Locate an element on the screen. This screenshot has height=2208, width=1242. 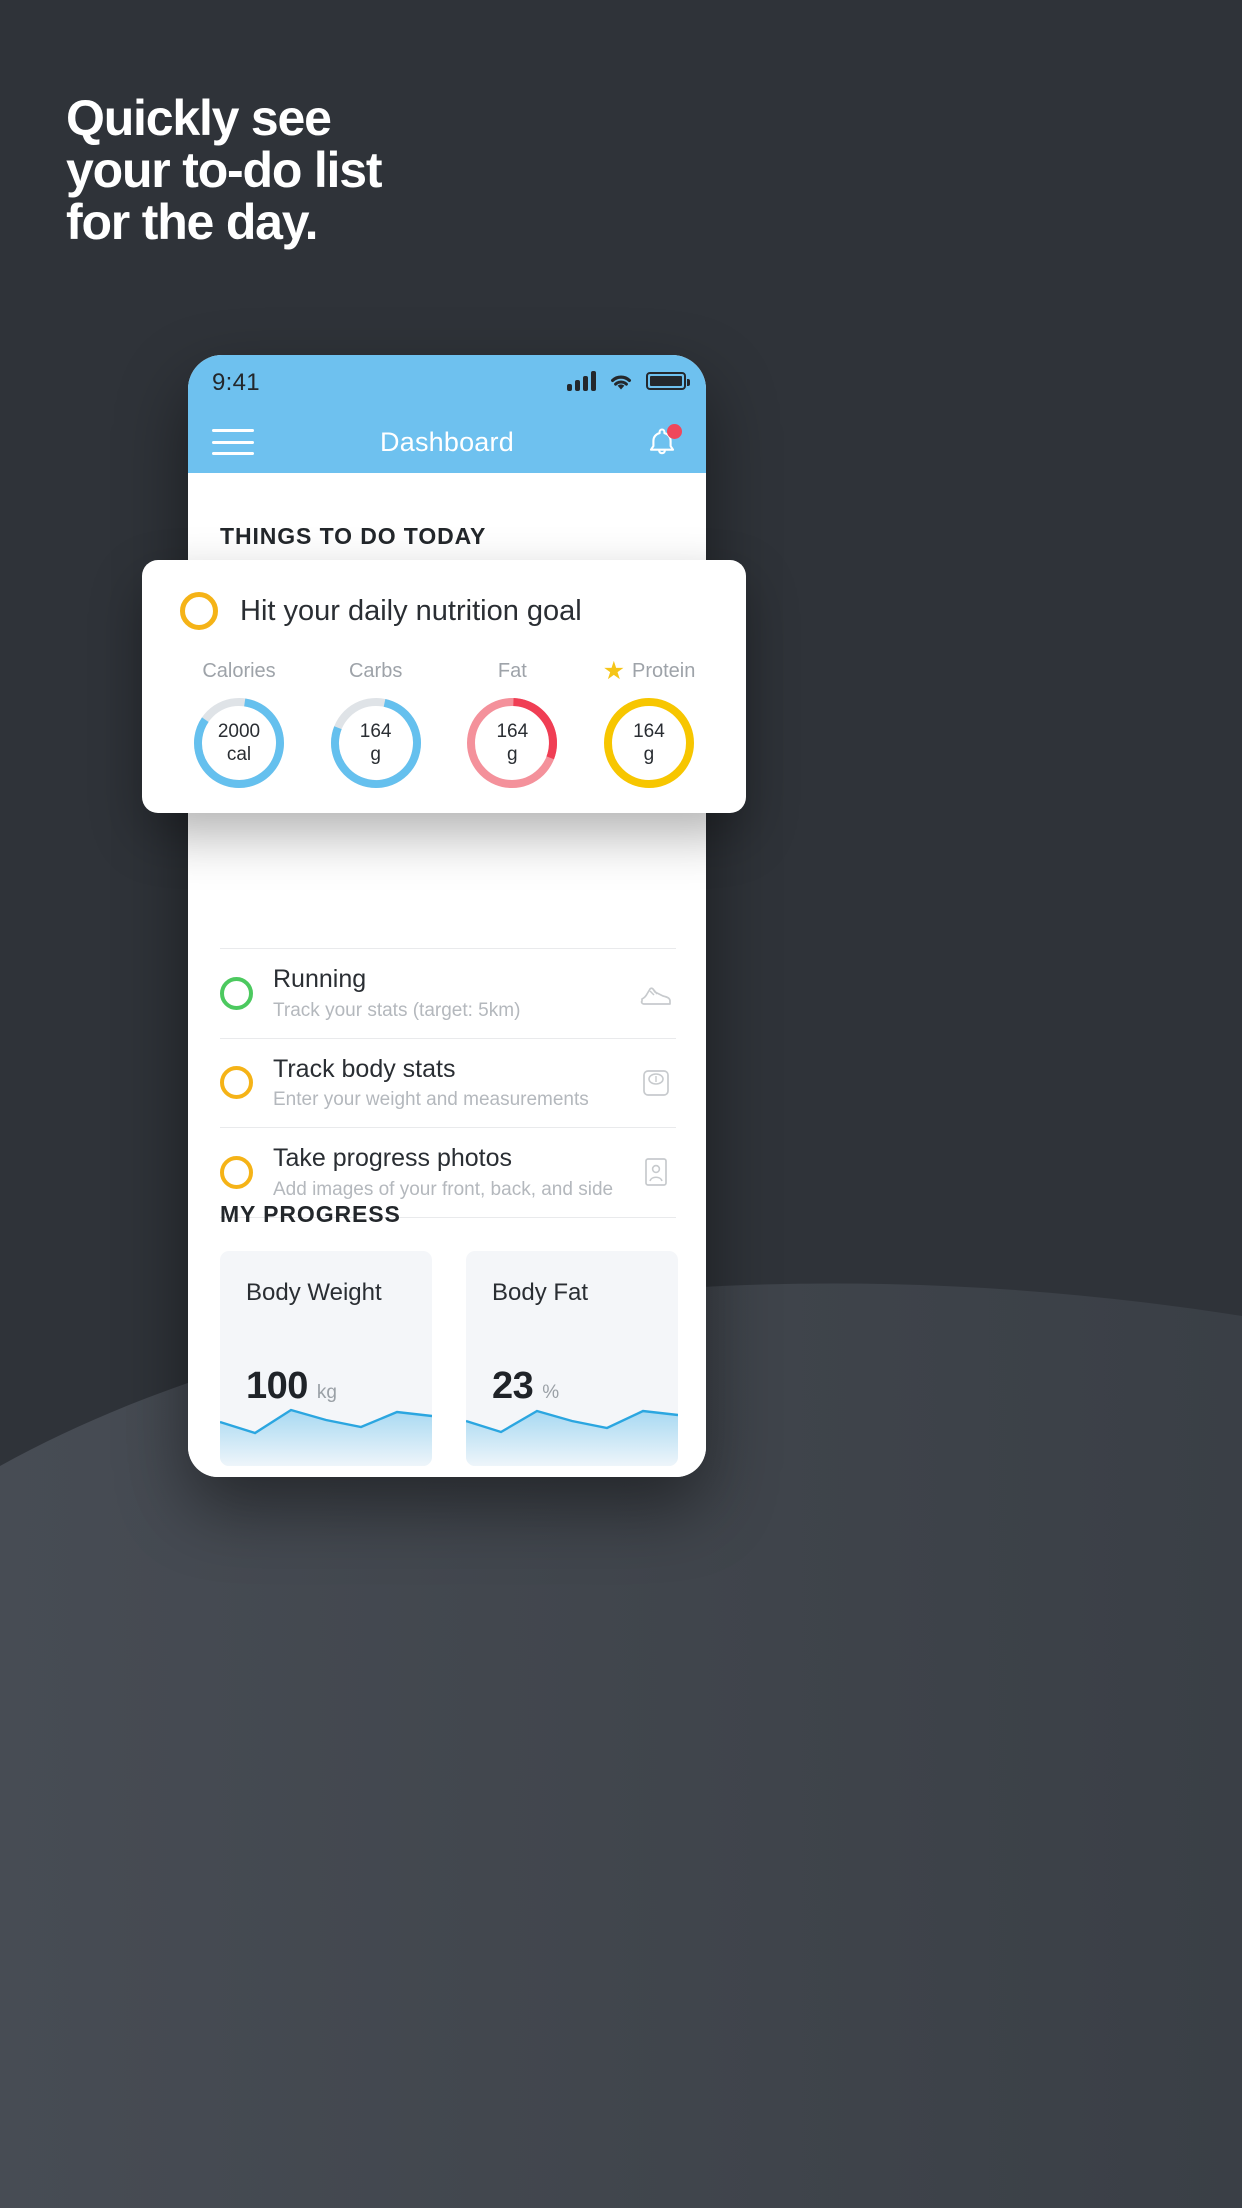
notification-badge is located at coordinates (674, 431).